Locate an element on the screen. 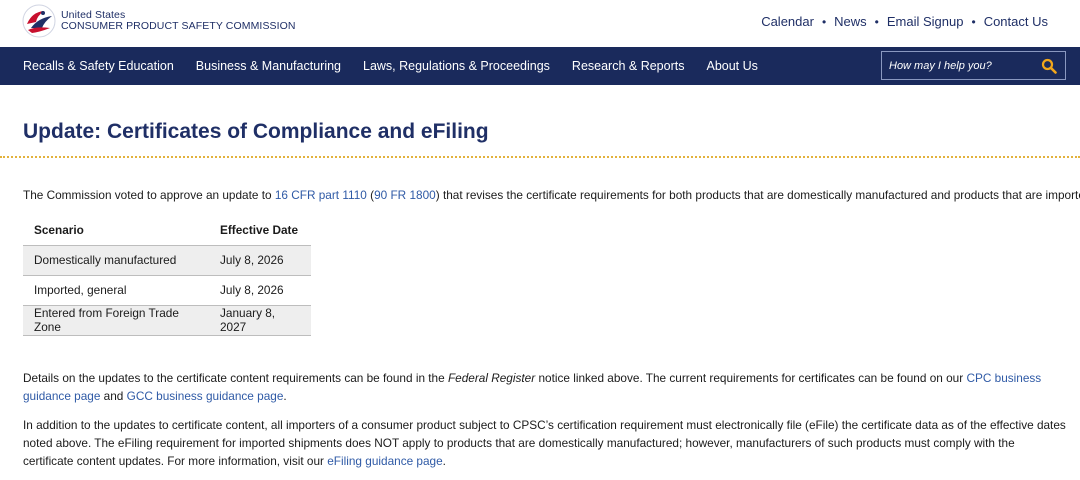 The image size is (1080, 480). table-row: Domestically manufactured July 8, 2026 is located at coordinates (167, 259).